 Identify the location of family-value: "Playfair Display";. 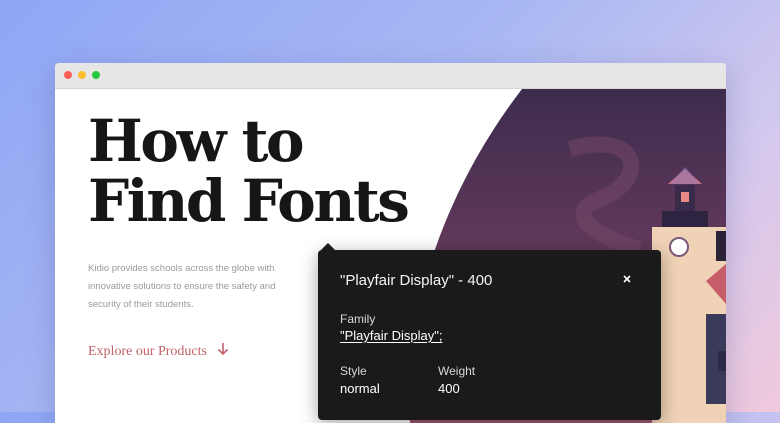
(391, 335).